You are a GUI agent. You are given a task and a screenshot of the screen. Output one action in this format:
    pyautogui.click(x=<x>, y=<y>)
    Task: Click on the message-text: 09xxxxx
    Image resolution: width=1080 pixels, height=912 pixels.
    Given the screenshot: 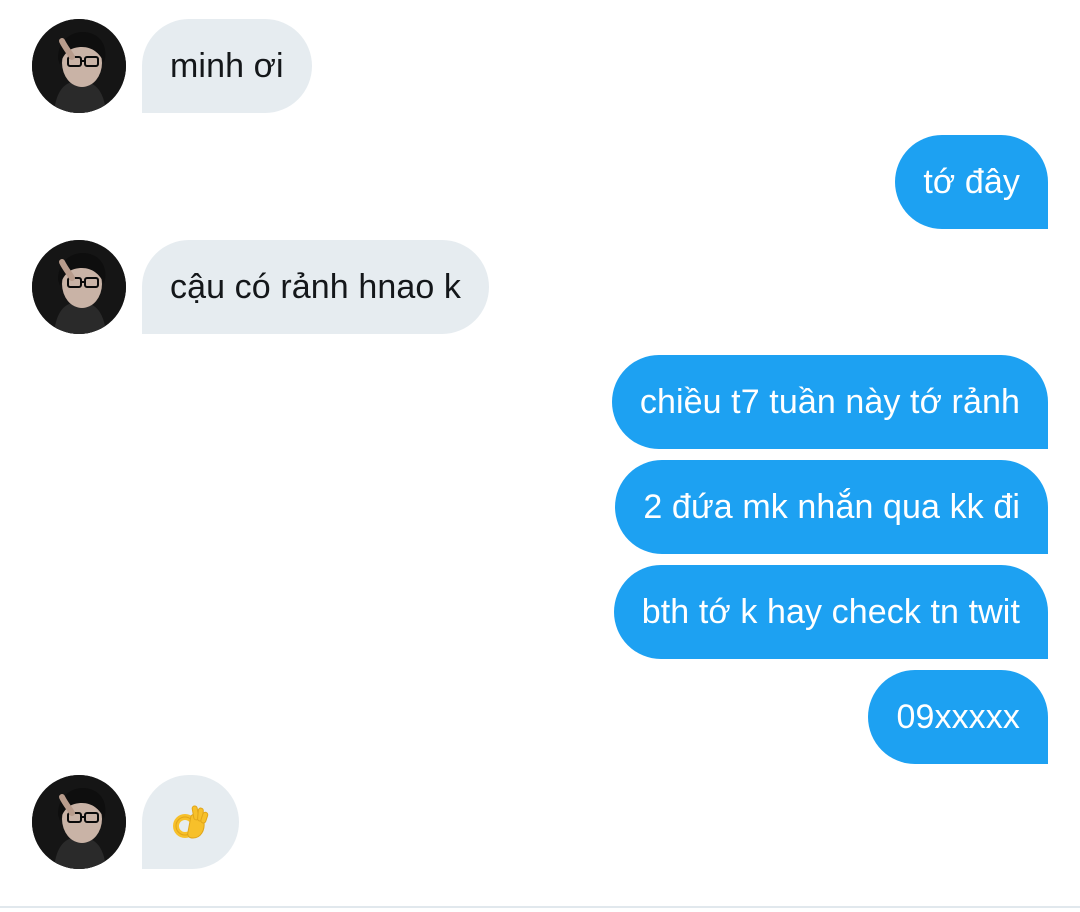 What is the action you would take?
    pyautogui.click(x=958, y=716)
    